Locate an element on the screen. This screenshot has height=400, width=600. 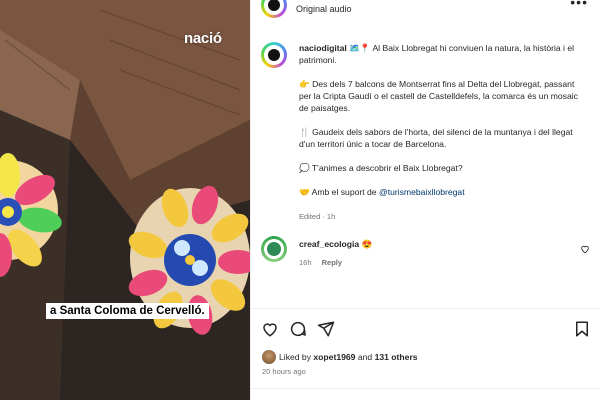
heart-icon is located at coordinates (271, 330).